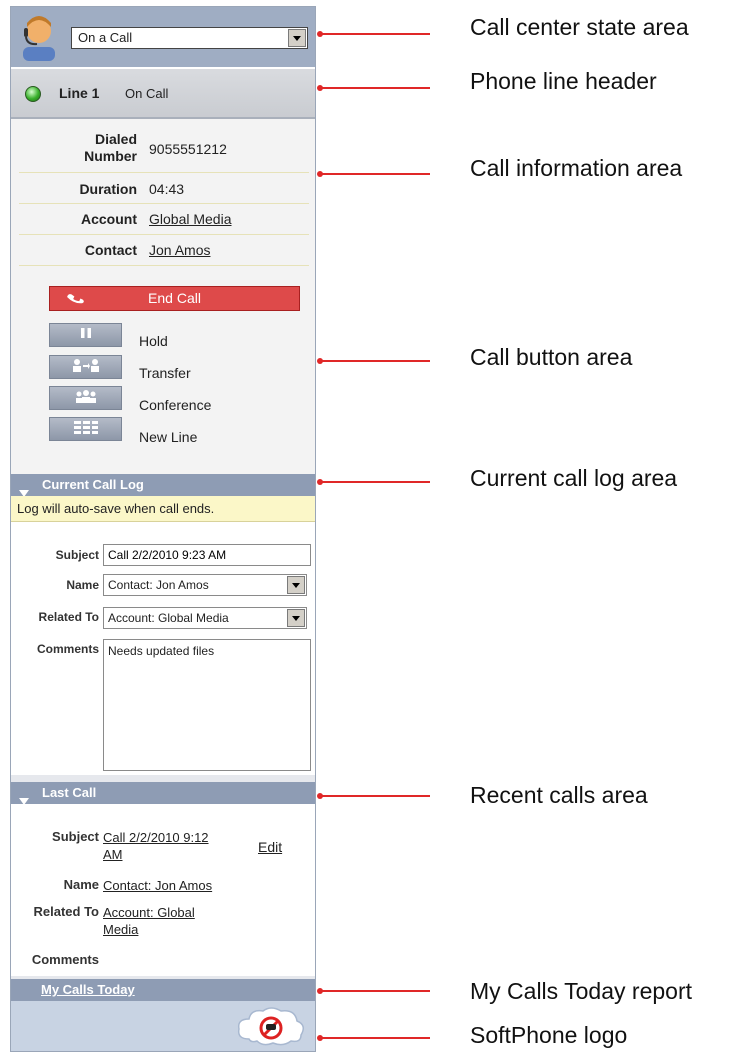  Describe the element at coordinates (178, 885) in the screenshot. I see `last-name-link: Contact: Jon Amos` at that location.